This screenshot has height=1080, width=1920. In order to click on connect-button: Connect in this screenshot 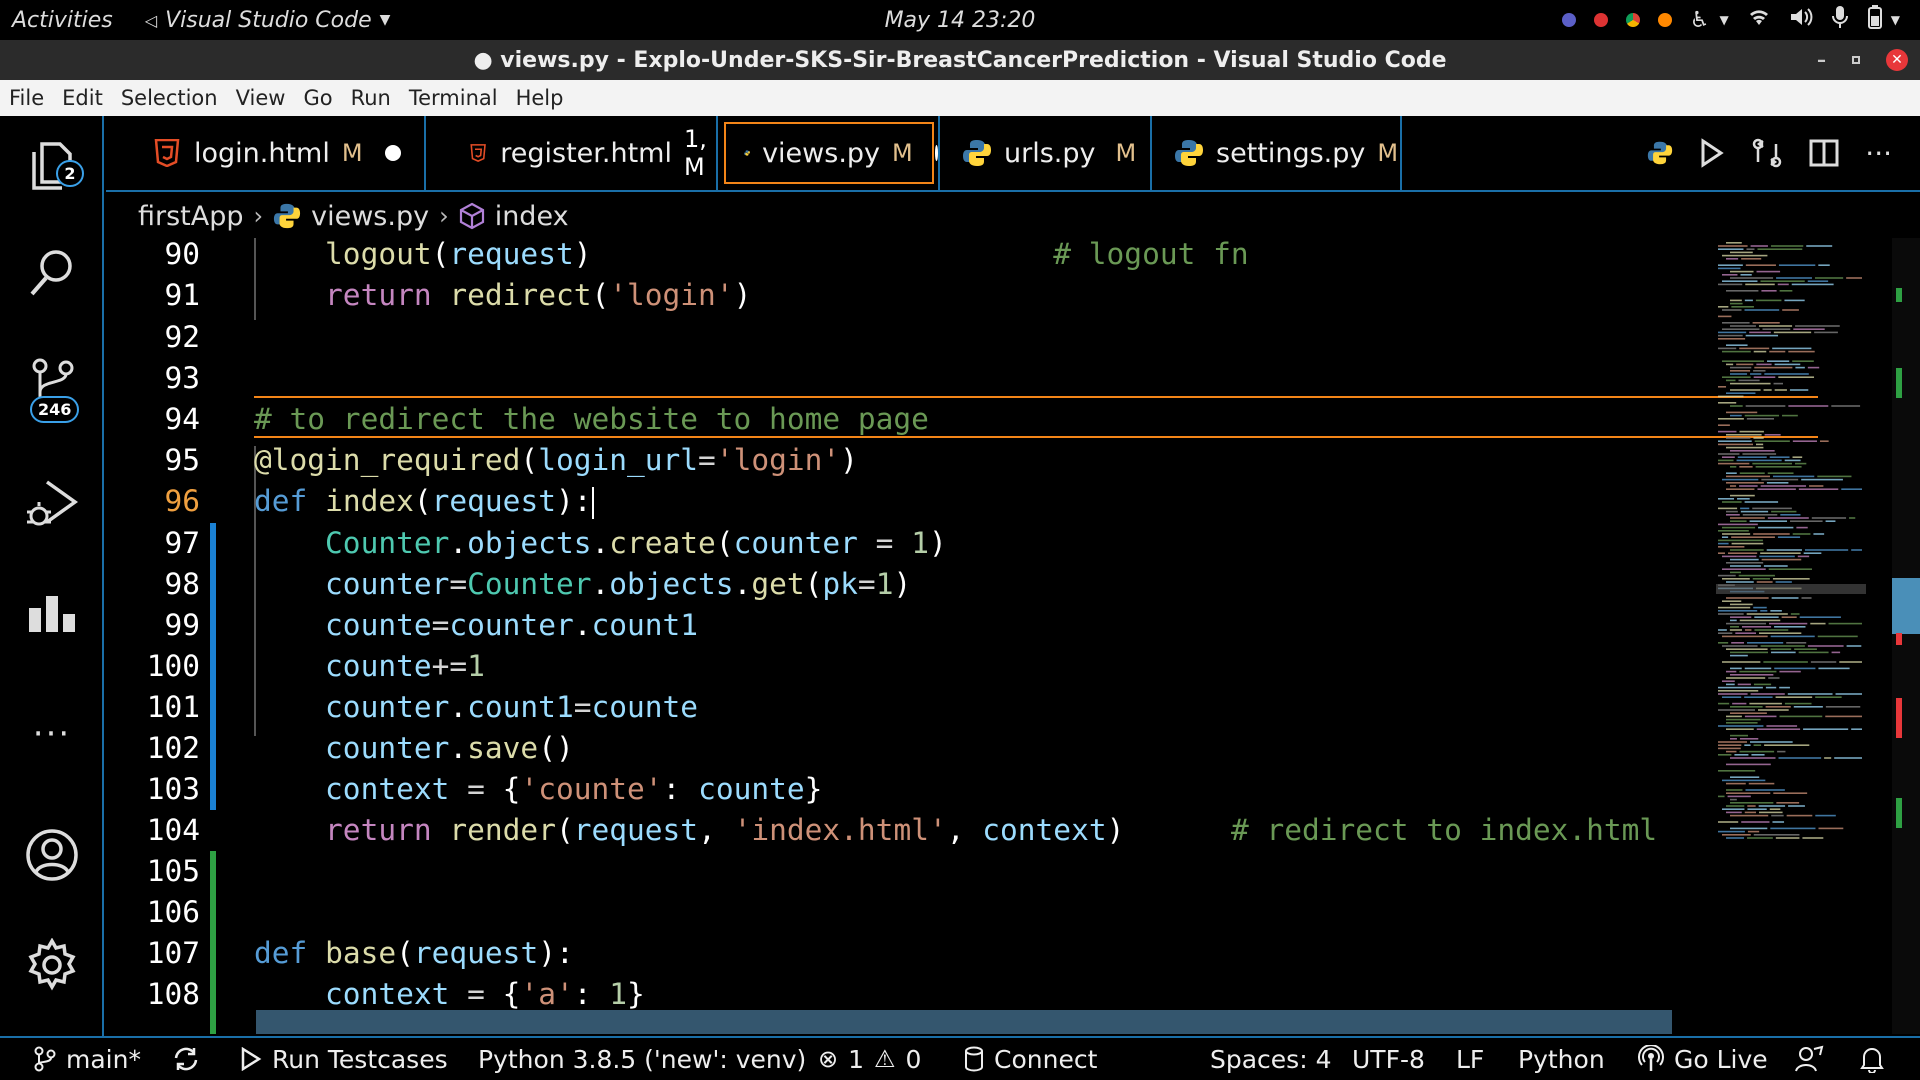, I will do `click(1030, 1059)`.